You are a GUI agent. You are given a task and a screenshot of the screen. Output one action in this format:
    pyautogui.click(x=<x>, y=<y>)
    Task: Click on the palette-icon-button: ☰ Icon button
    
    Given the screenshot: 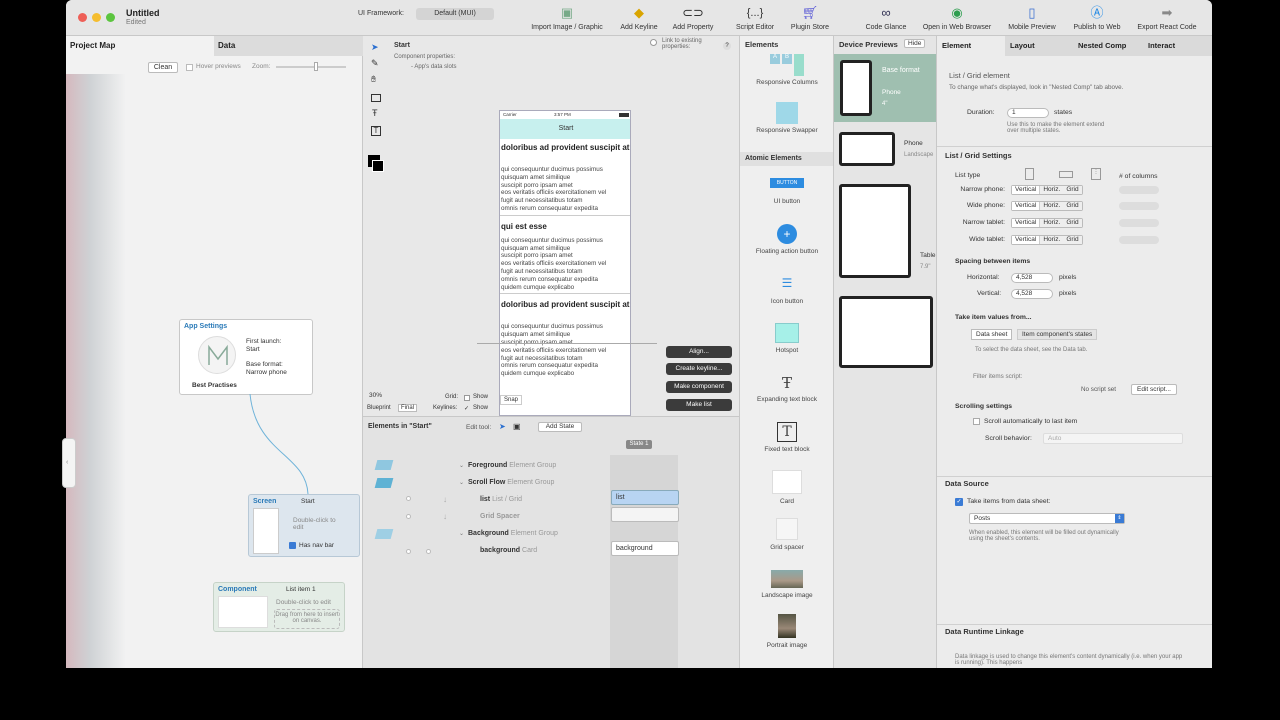 What is the action you would take?
    pyautogui.click(x=787, y=290)
    